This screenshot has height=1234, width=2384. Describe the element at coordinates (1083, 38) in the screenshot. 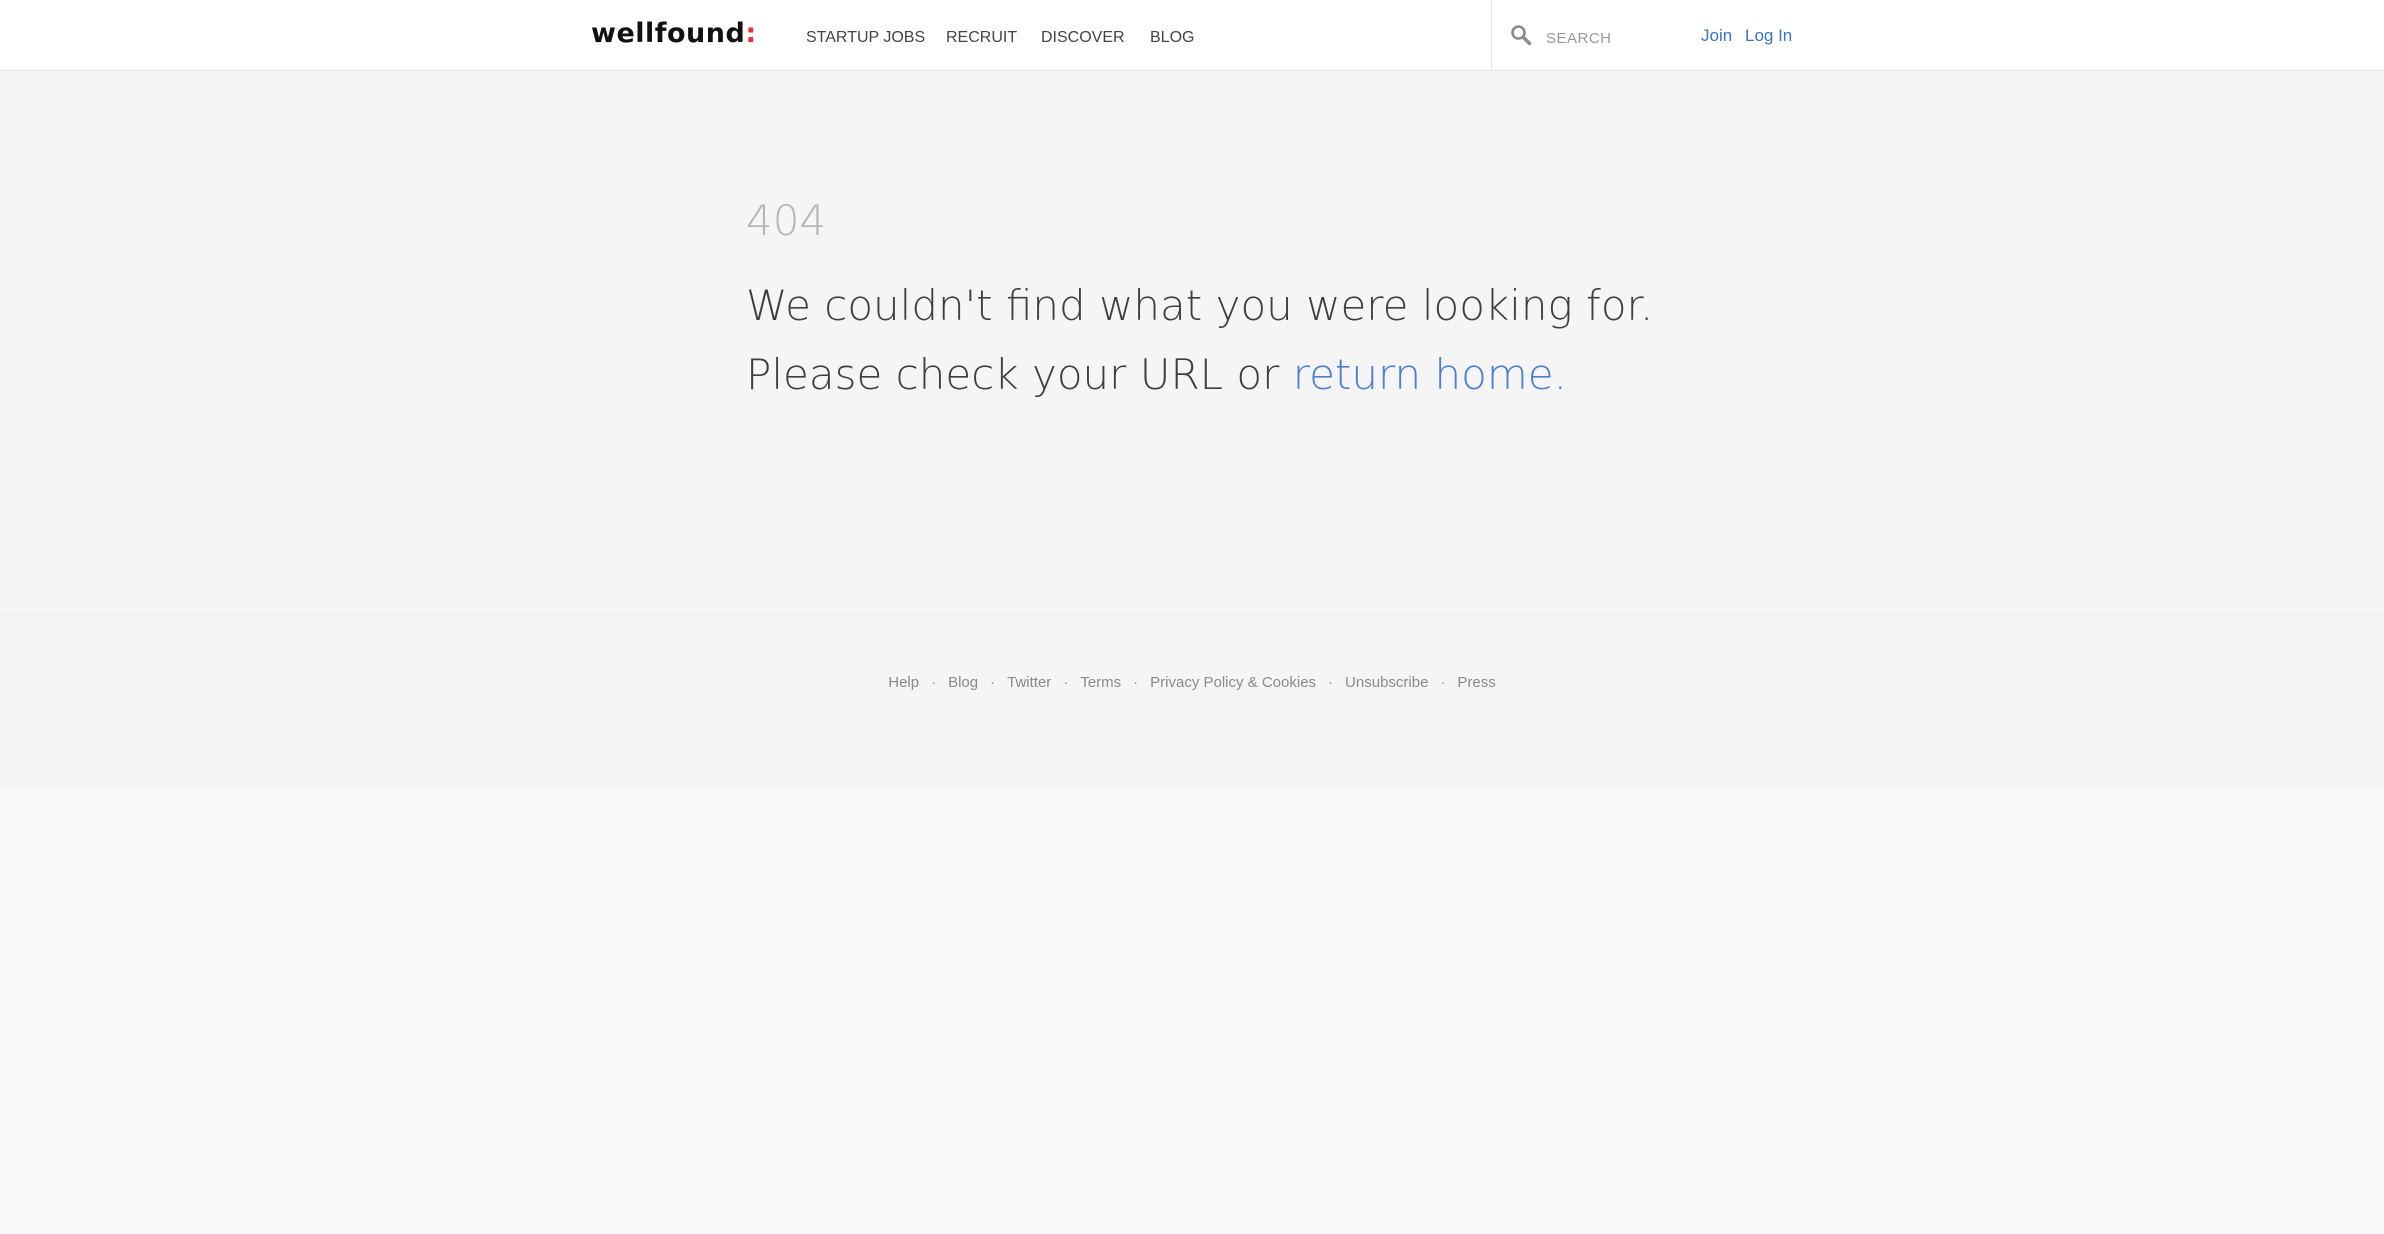

I see `nav-discover: DISCOVER` at that location.